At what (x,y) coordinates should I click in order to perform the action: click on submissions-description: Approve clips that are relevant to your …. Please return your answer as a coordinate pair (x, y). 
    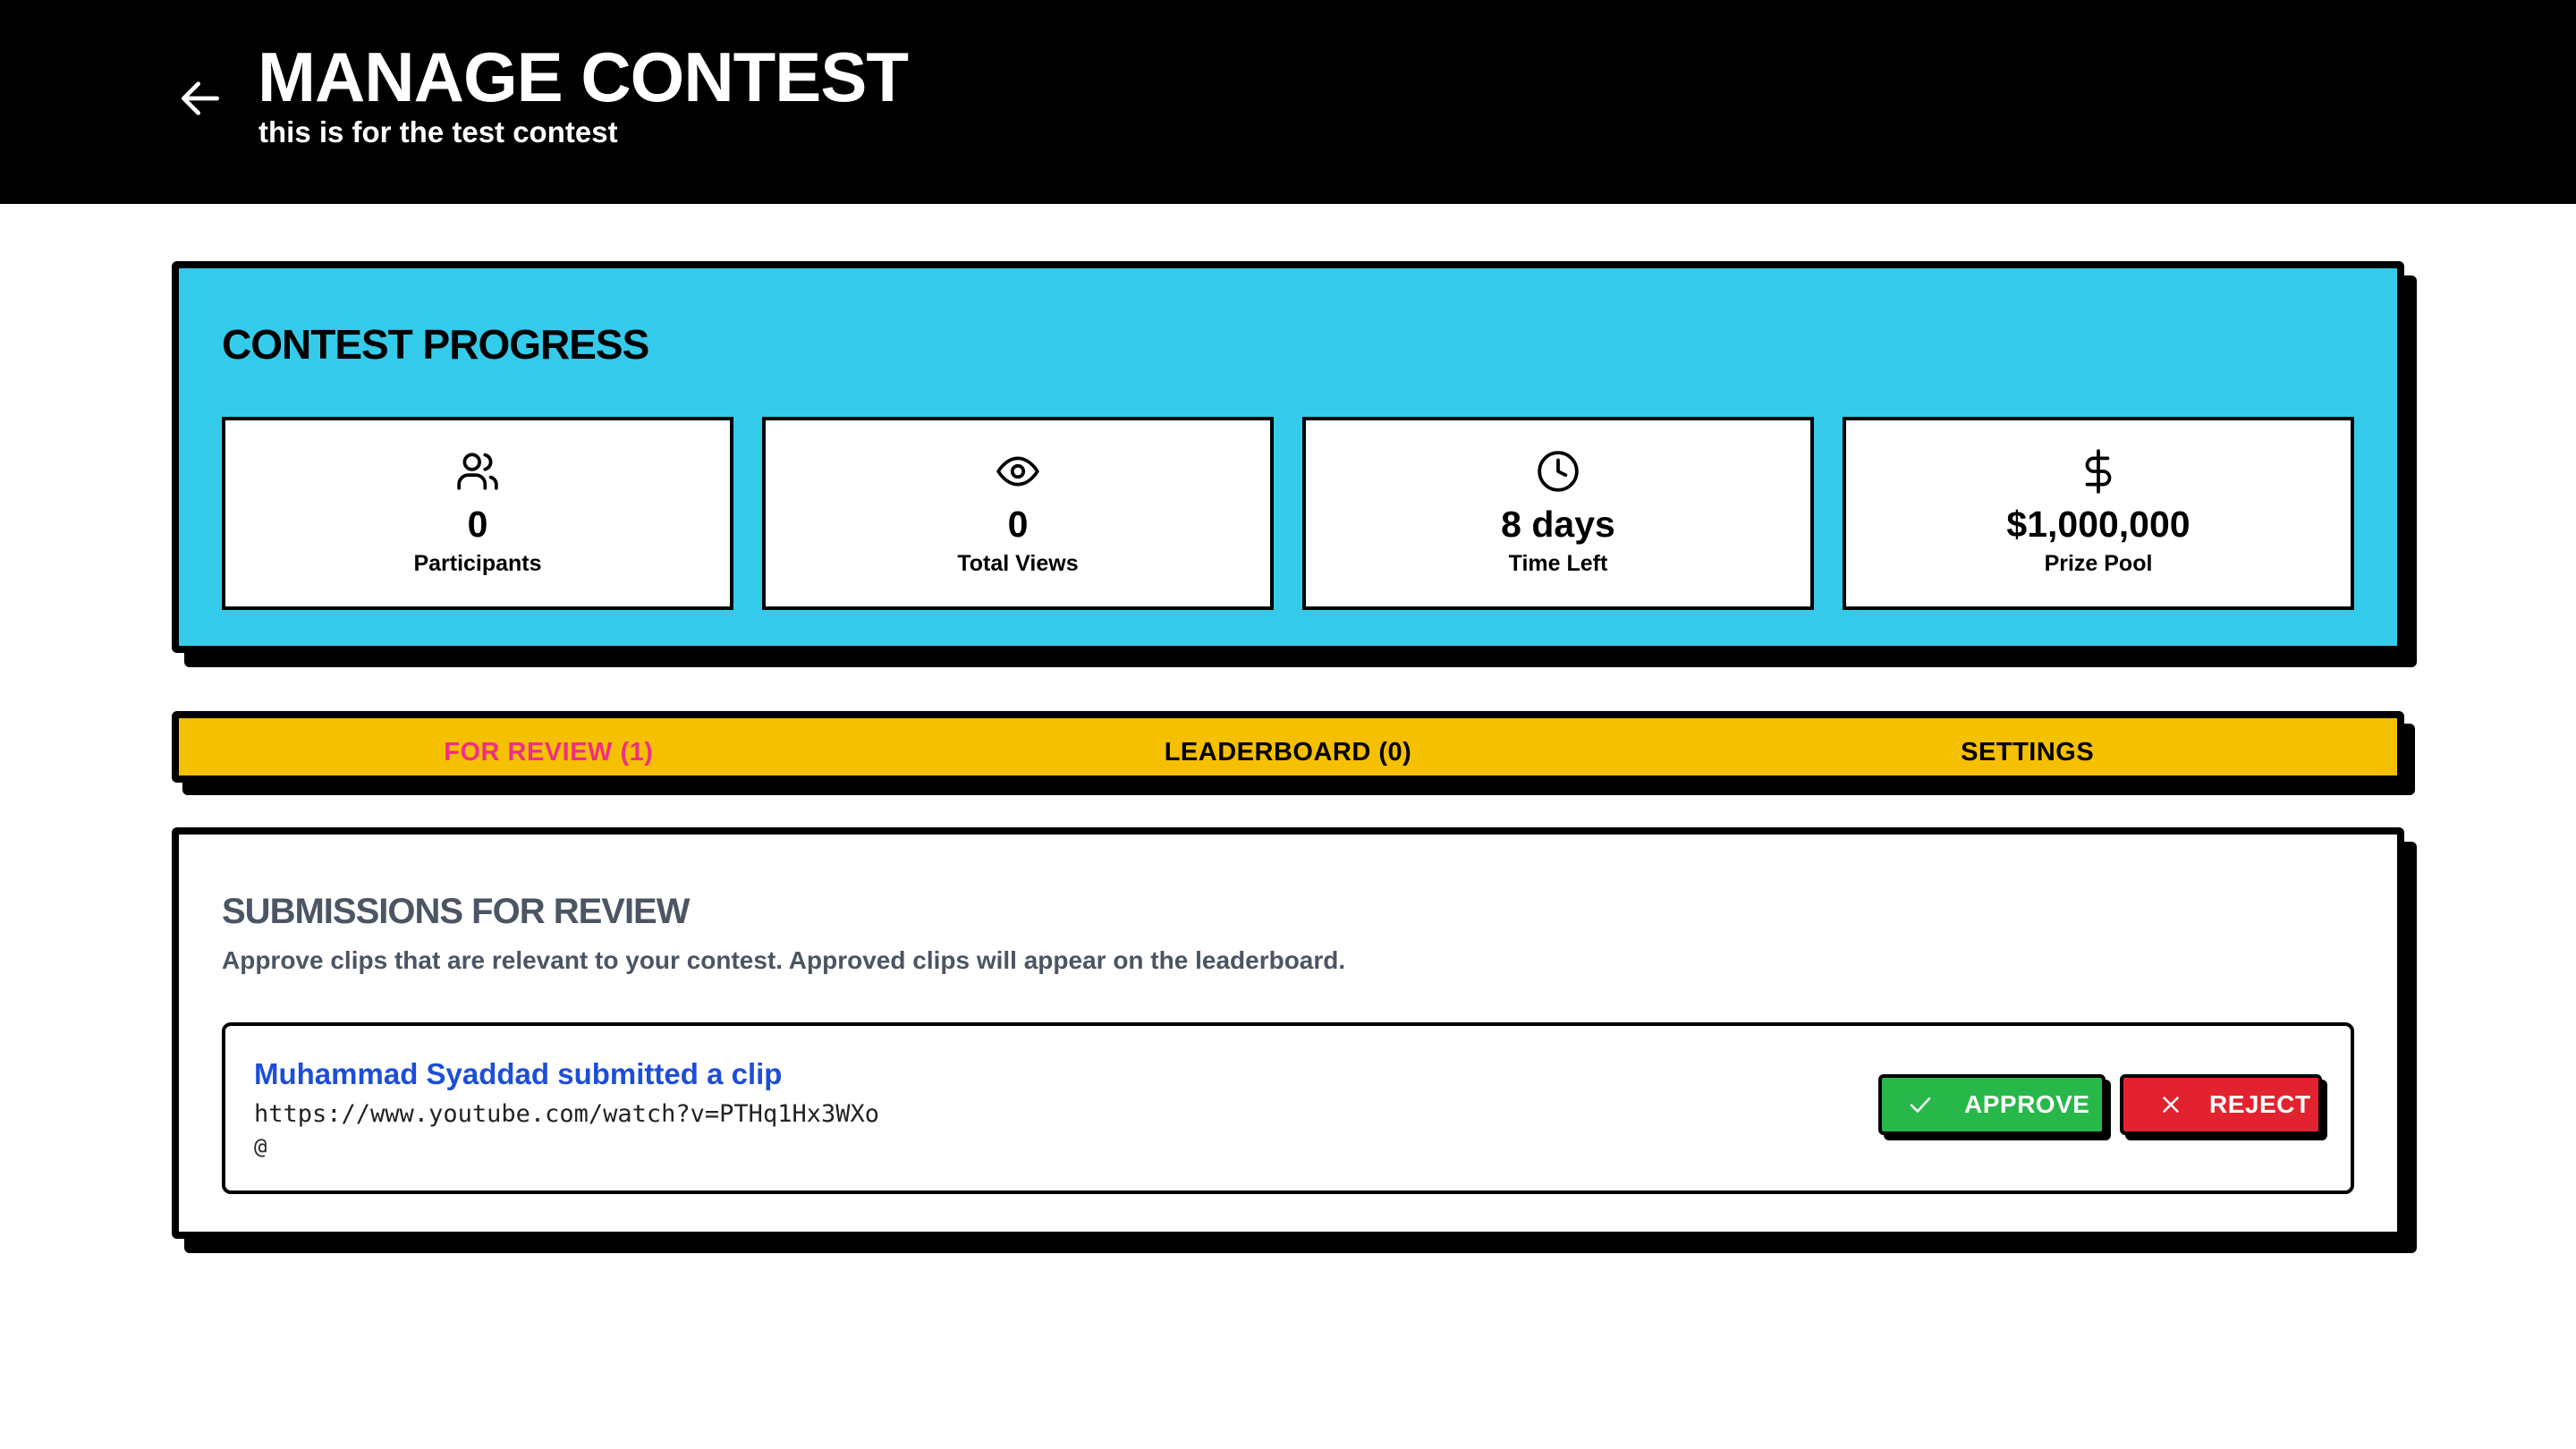
    Looking at the image, I should click on (784, 960).